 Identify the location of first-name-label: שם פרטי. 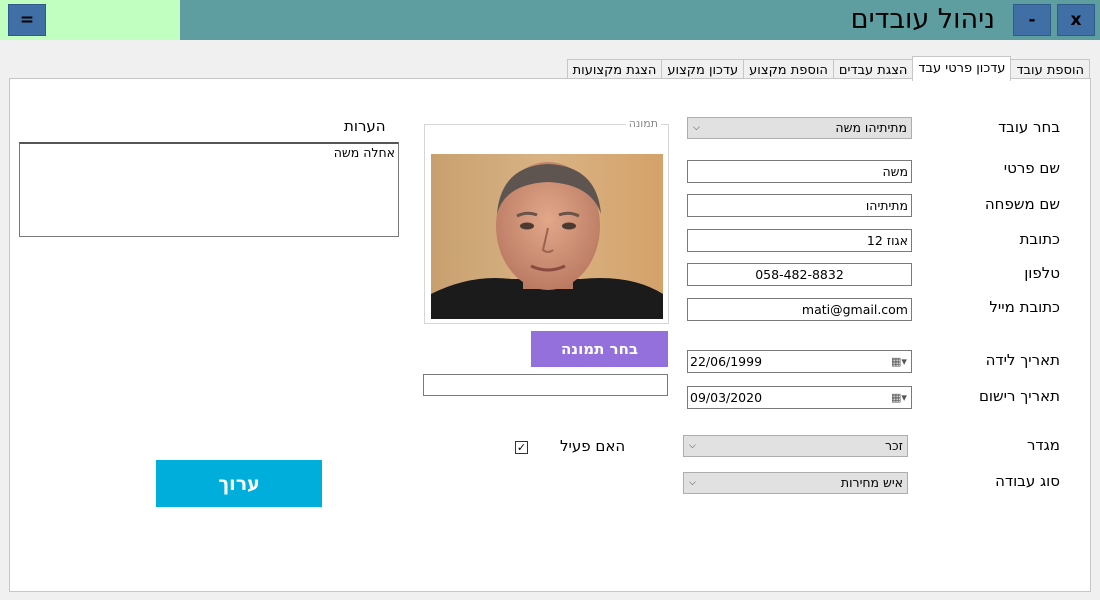
(1031, 168).